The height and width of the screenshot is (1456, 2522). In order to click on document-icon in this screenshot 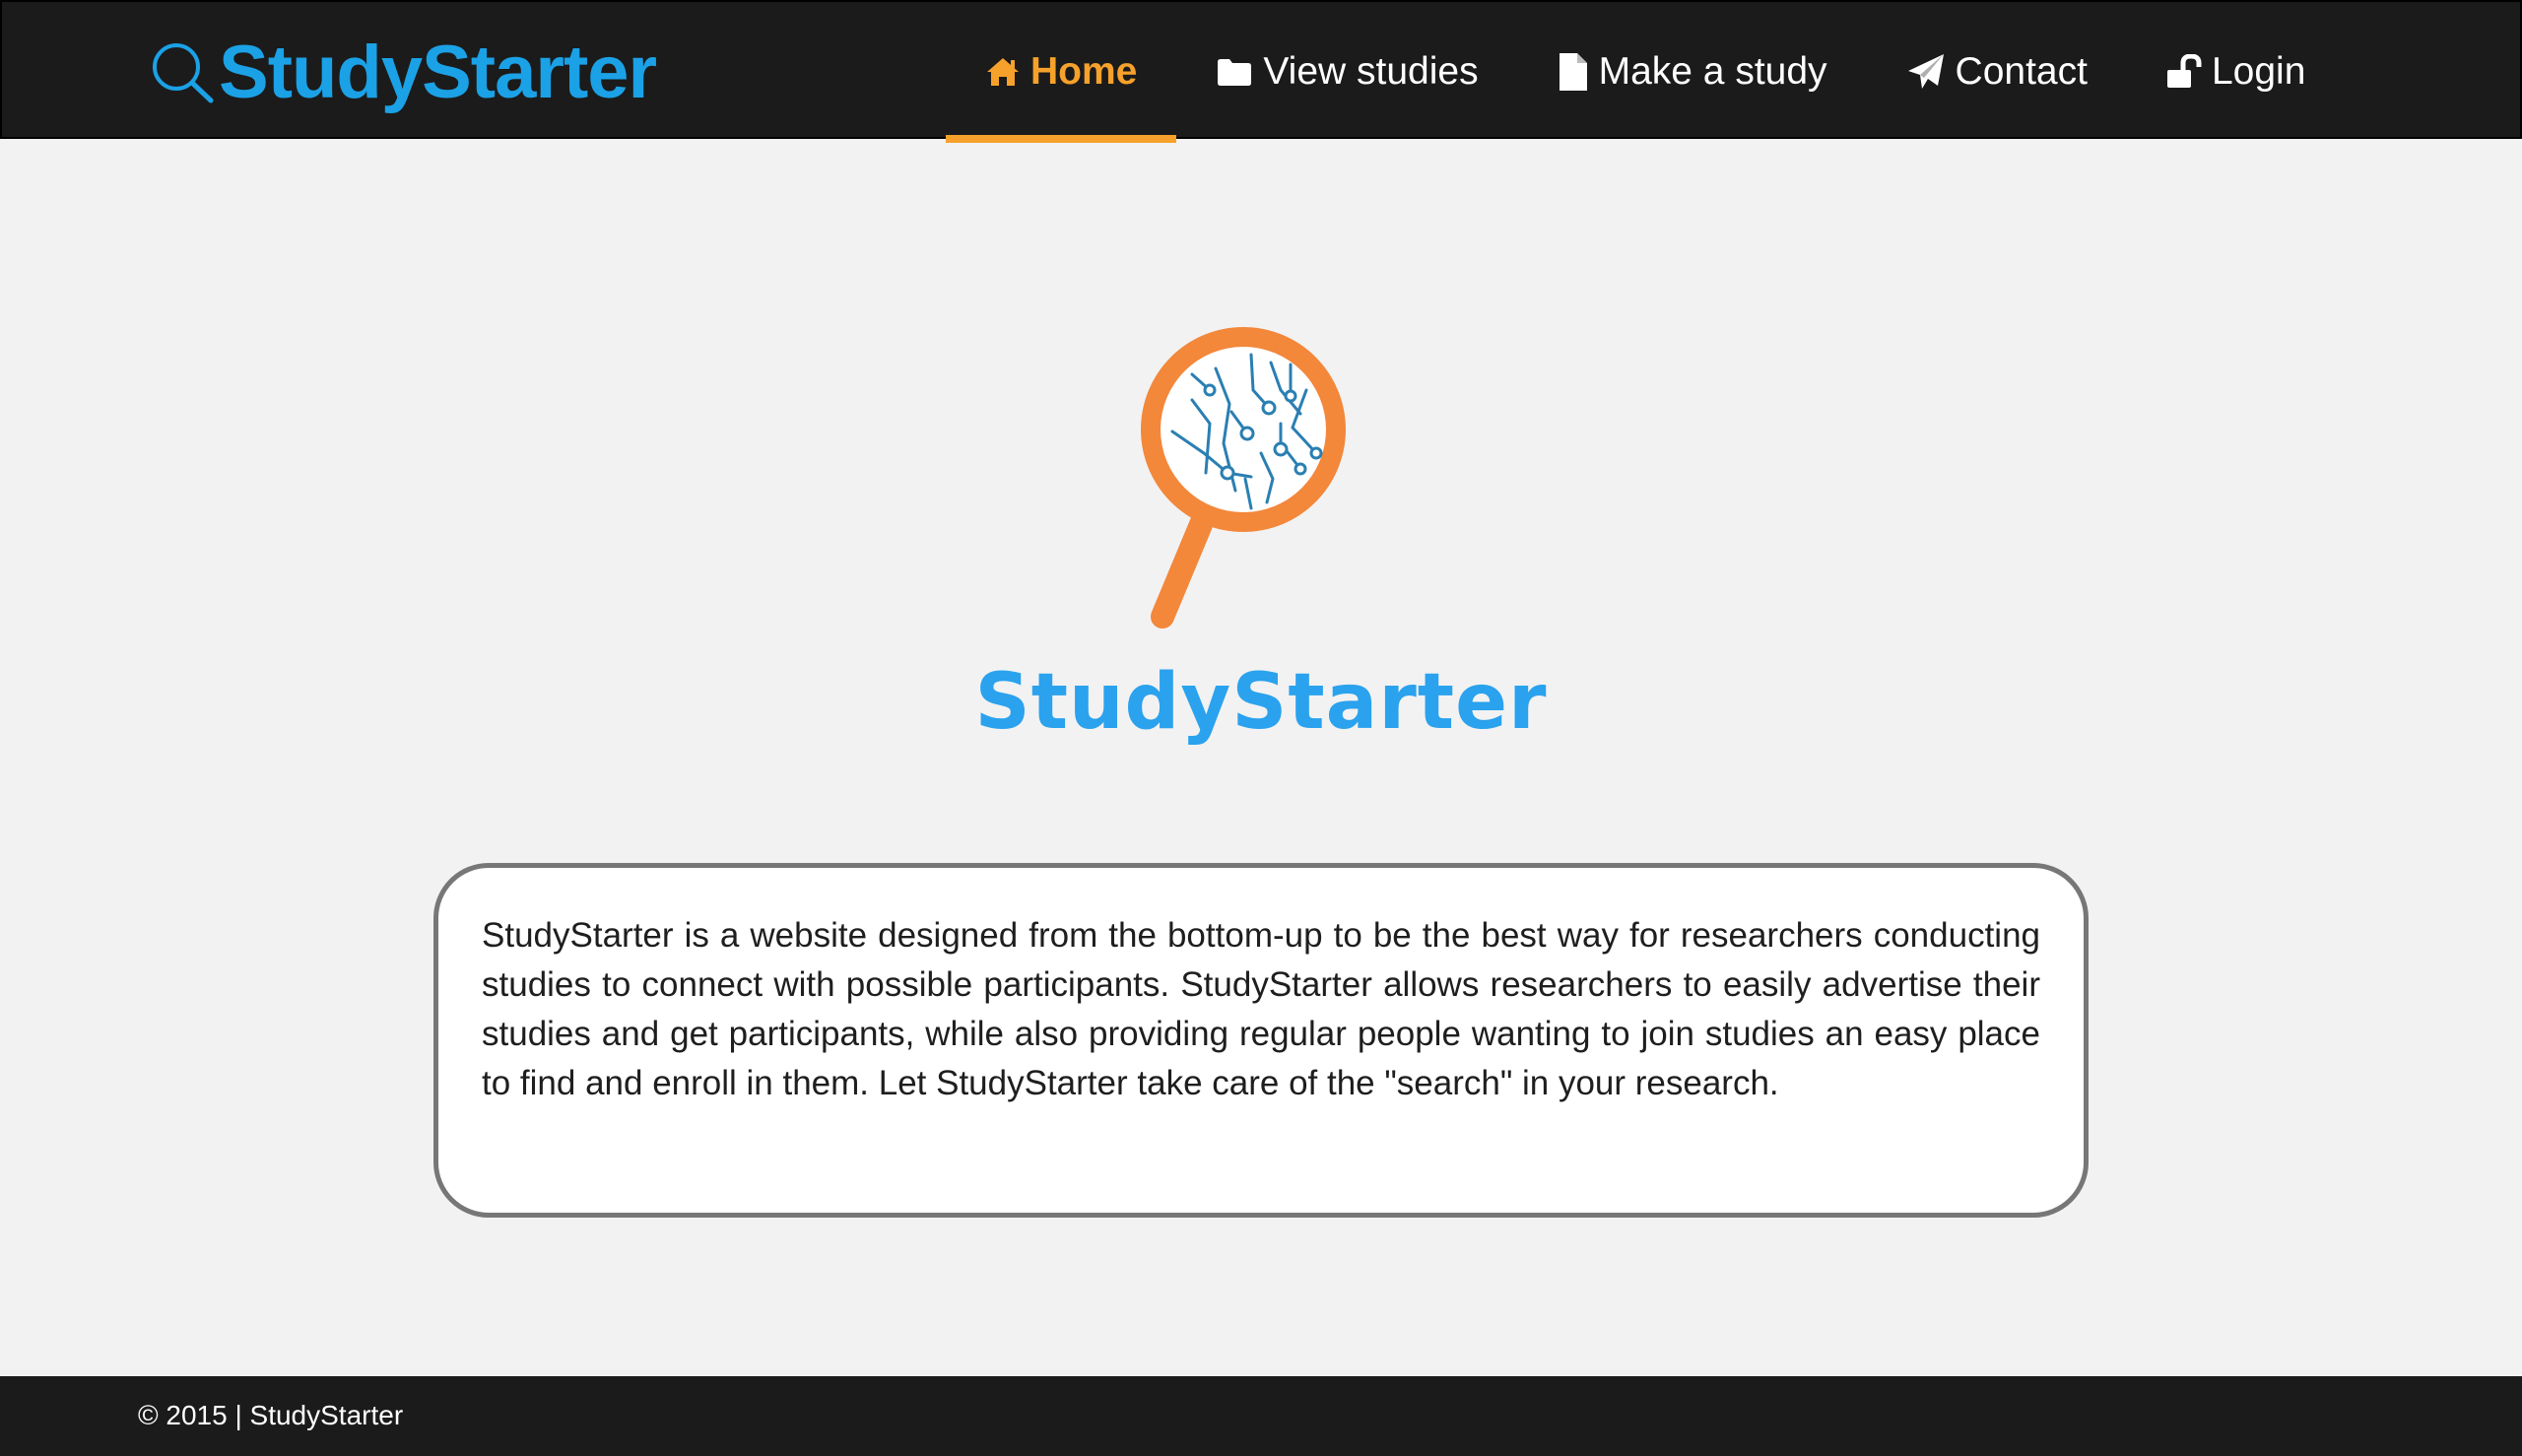, I will do `click(1573, 71)`.